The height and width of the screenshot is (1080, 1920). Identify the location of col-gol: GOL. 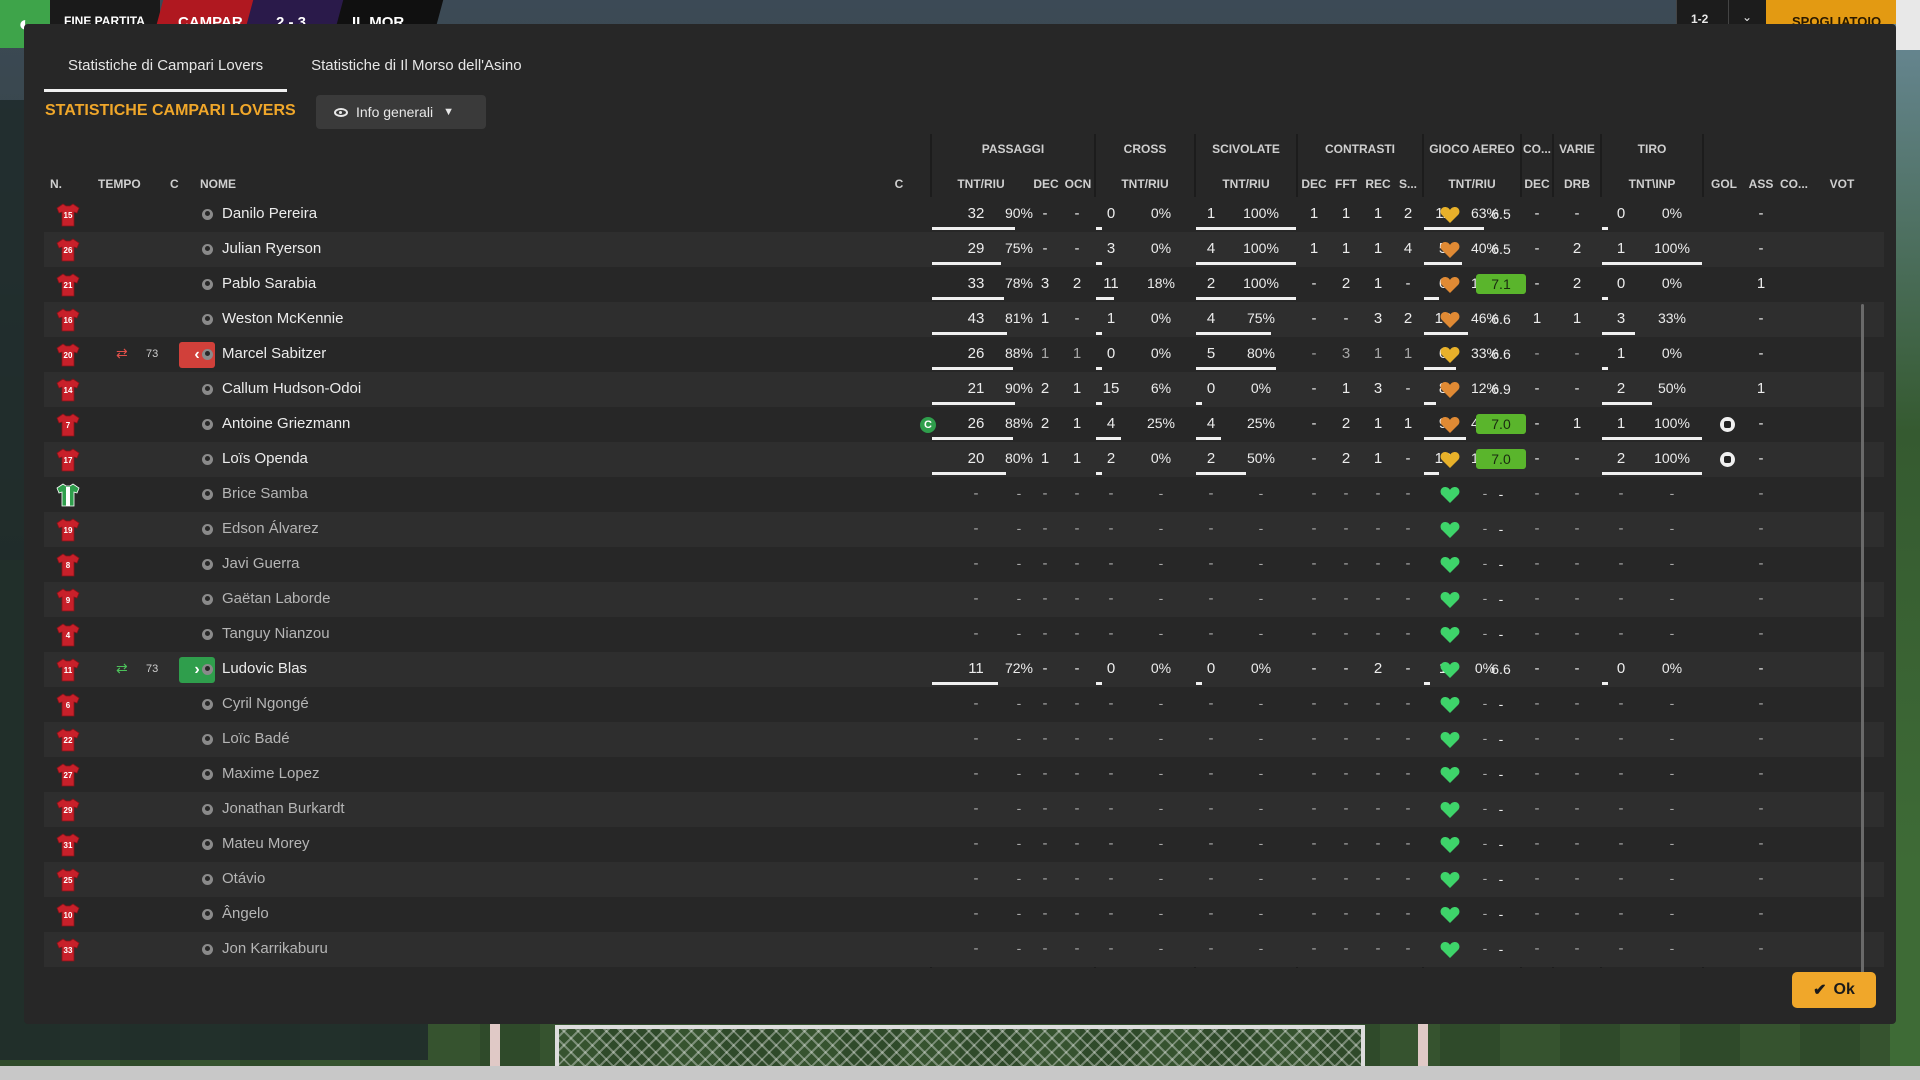
(1724, 184).